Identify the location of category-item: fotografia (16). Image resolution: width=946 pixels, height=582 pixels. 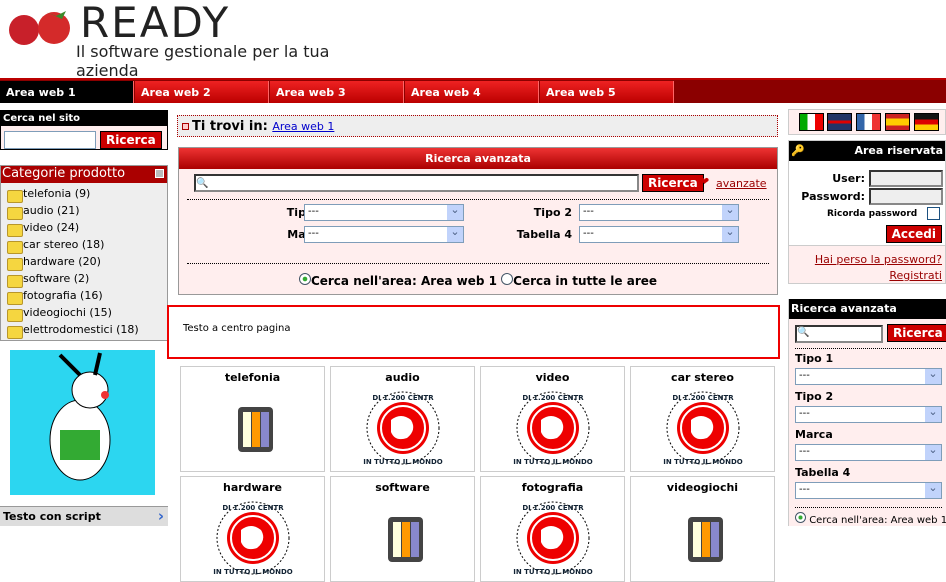
(84, 297).